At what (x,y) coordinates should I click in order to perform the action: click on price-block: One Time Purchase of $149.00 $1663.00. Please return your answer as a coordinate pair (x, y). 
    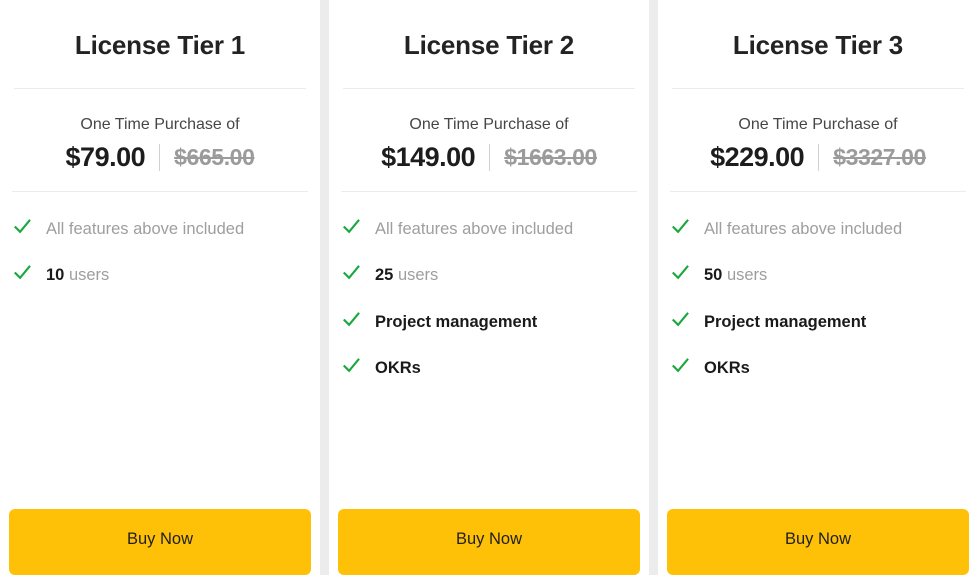
    Looking at the image, I should click on (489, 131).